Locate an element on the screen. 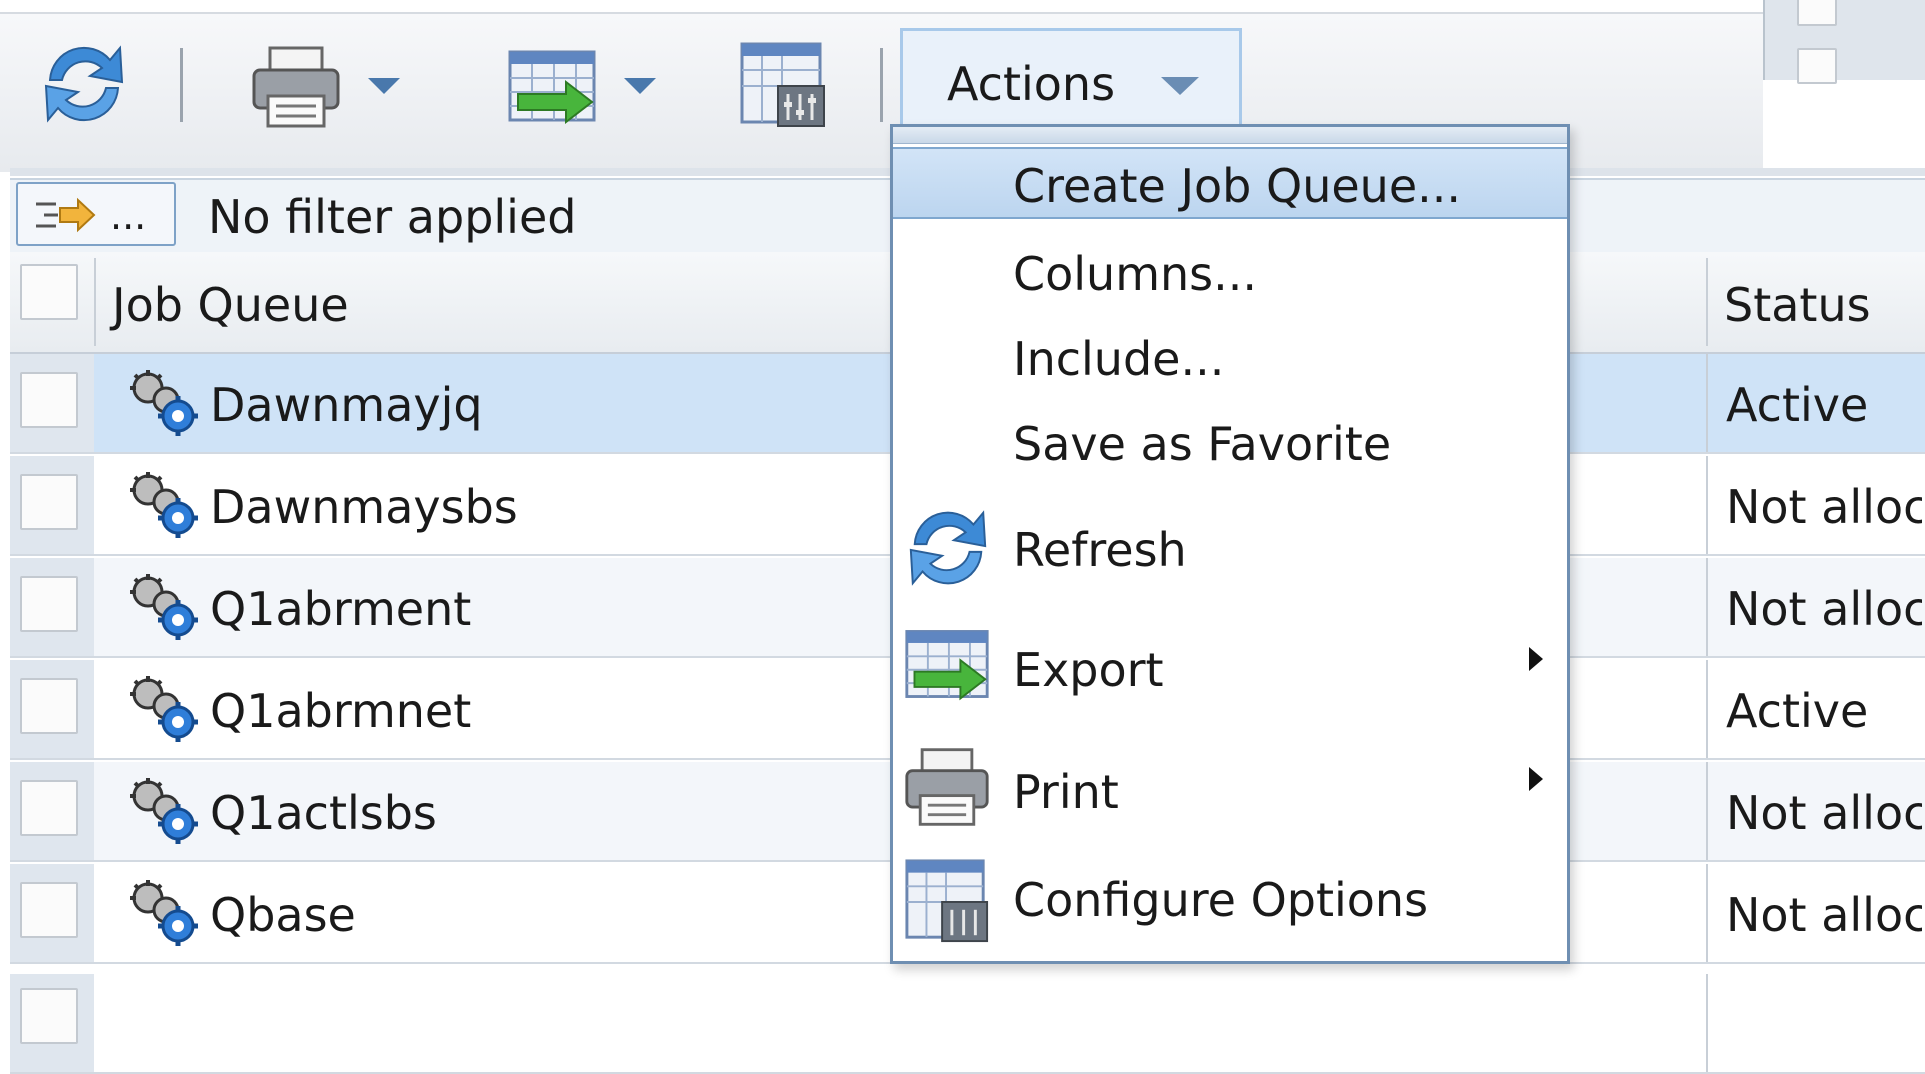 This screenshot has height=1074, width=1925. actions-button: Actions is located at coordinates (1071, 83).